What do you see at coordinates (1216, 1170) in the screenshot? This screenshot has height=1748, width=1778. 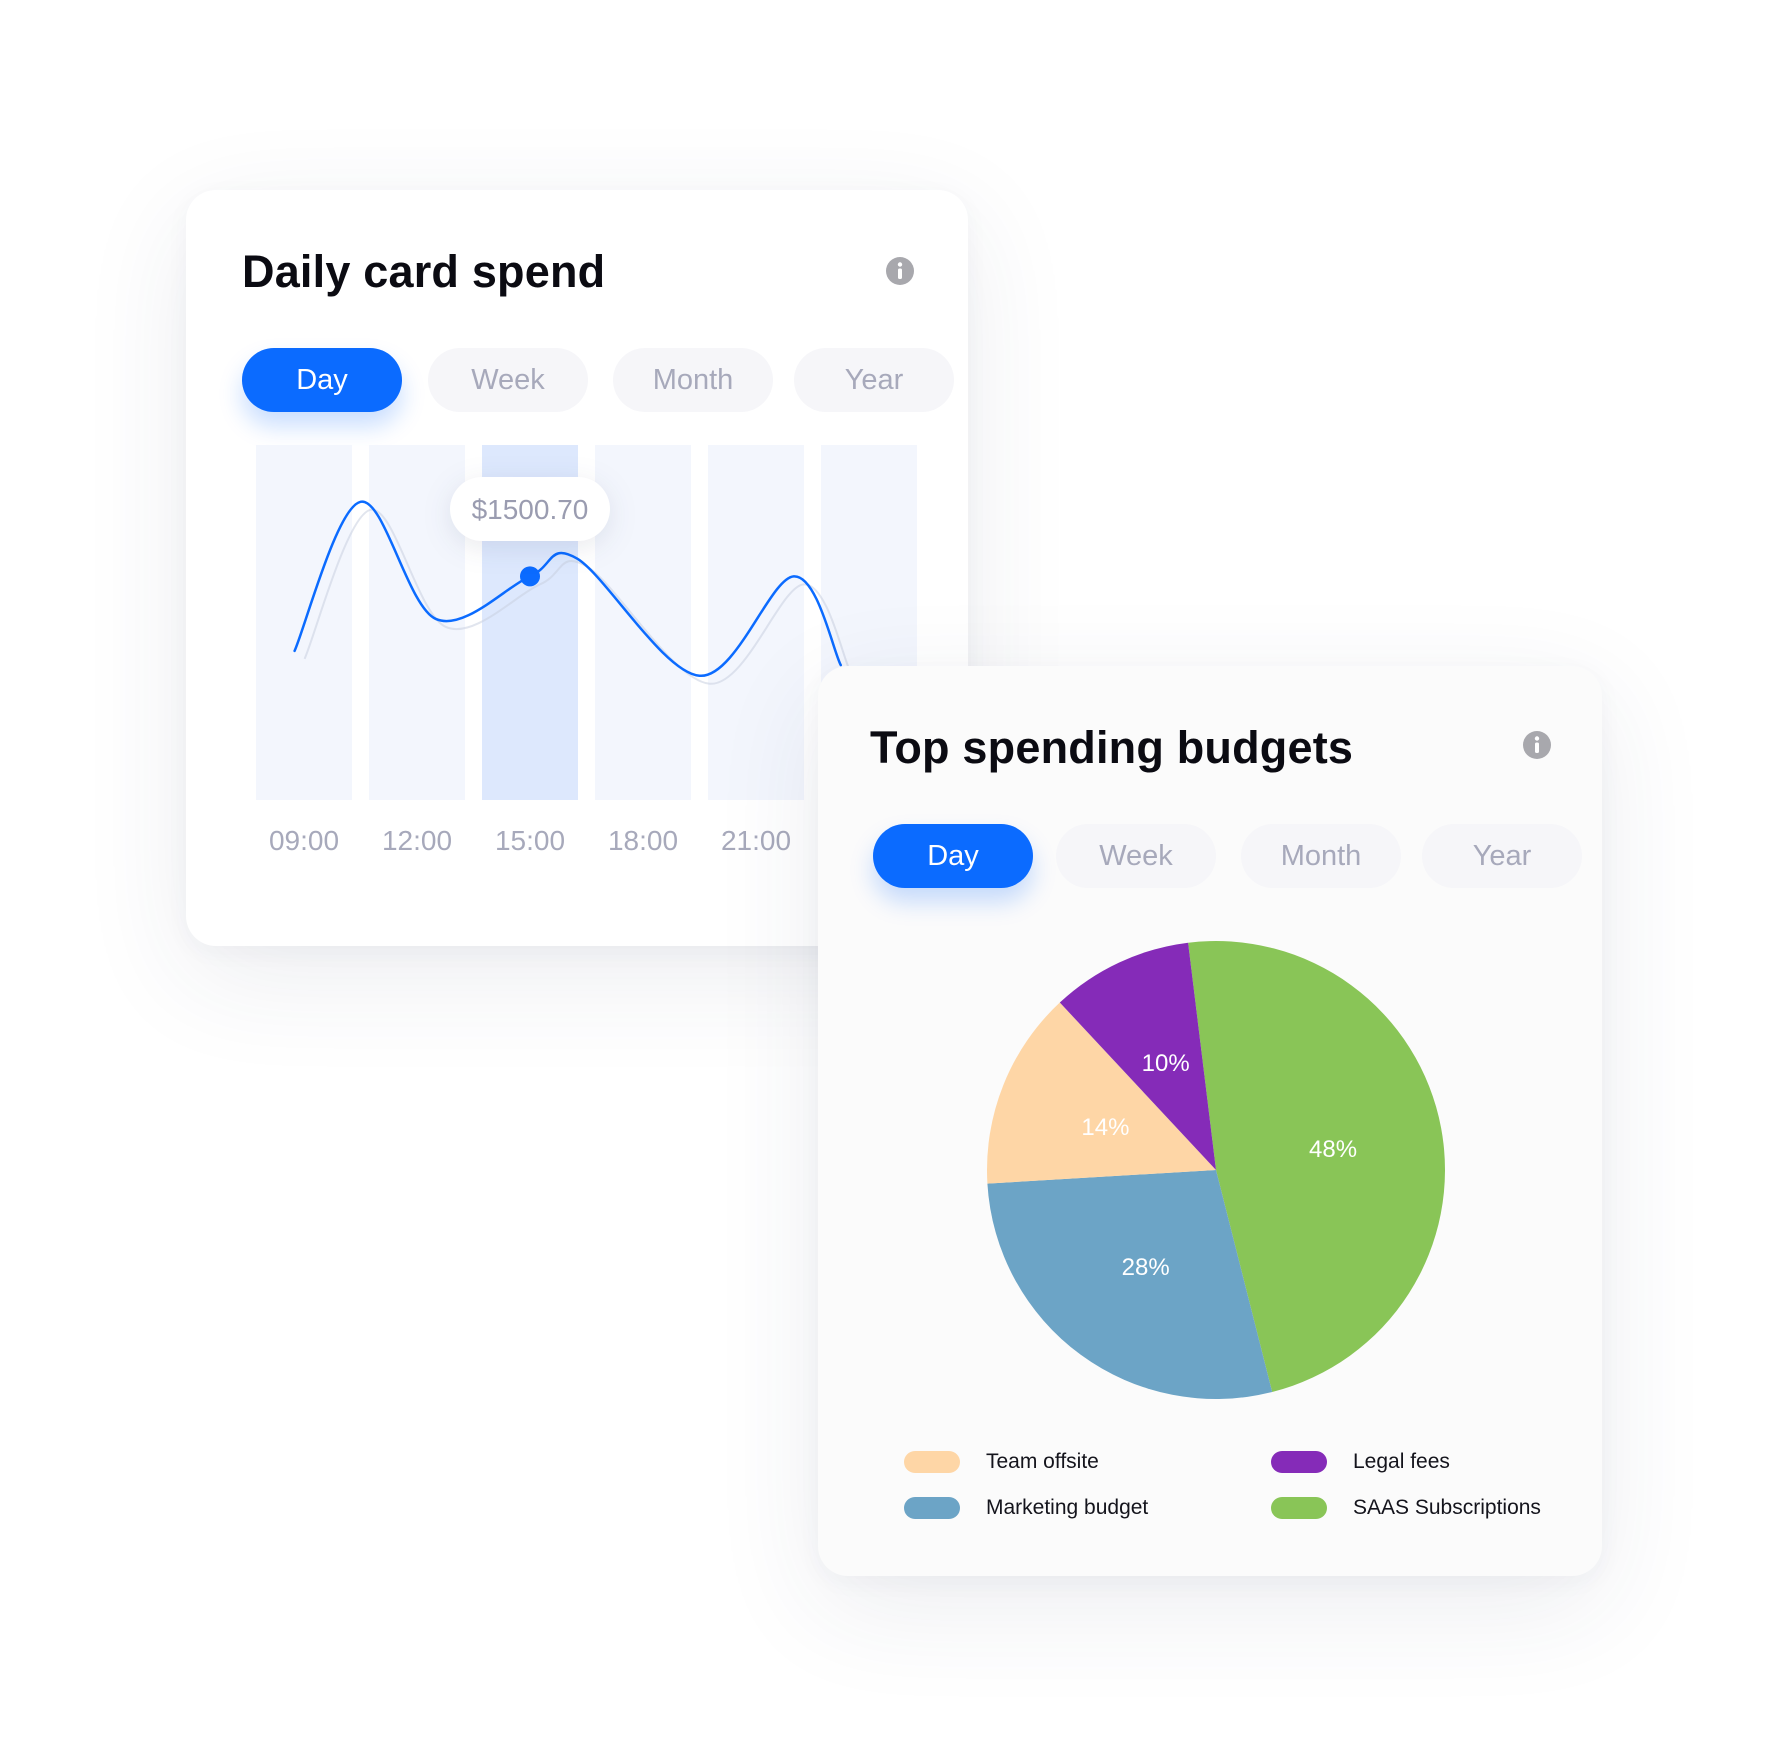 I see `budgets-pie-chart: 48% 28% 14% 10%` at bounding box center [1216, 1170].